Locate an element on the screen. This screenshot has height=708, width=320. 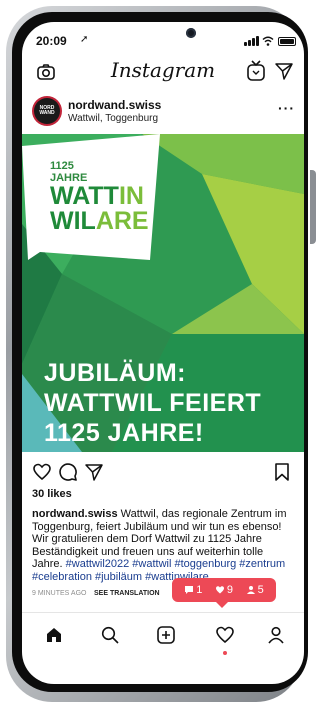
heart-filled-icon is located at coordinates (219, 590).